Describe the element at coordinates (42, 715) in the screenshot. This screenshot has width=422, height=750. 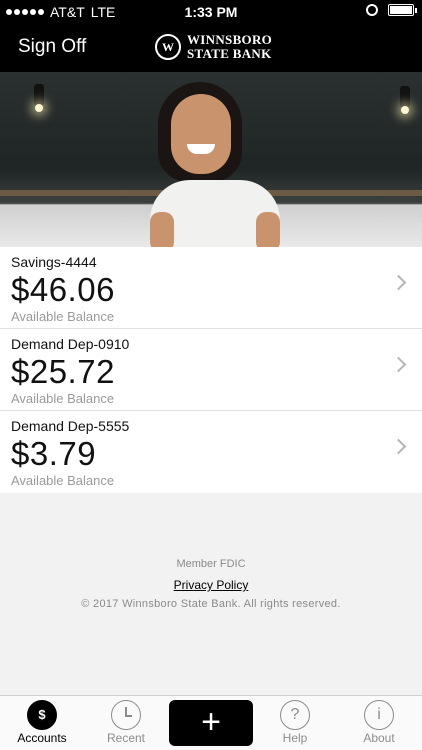
I see `dollar-icon: $` at that location.